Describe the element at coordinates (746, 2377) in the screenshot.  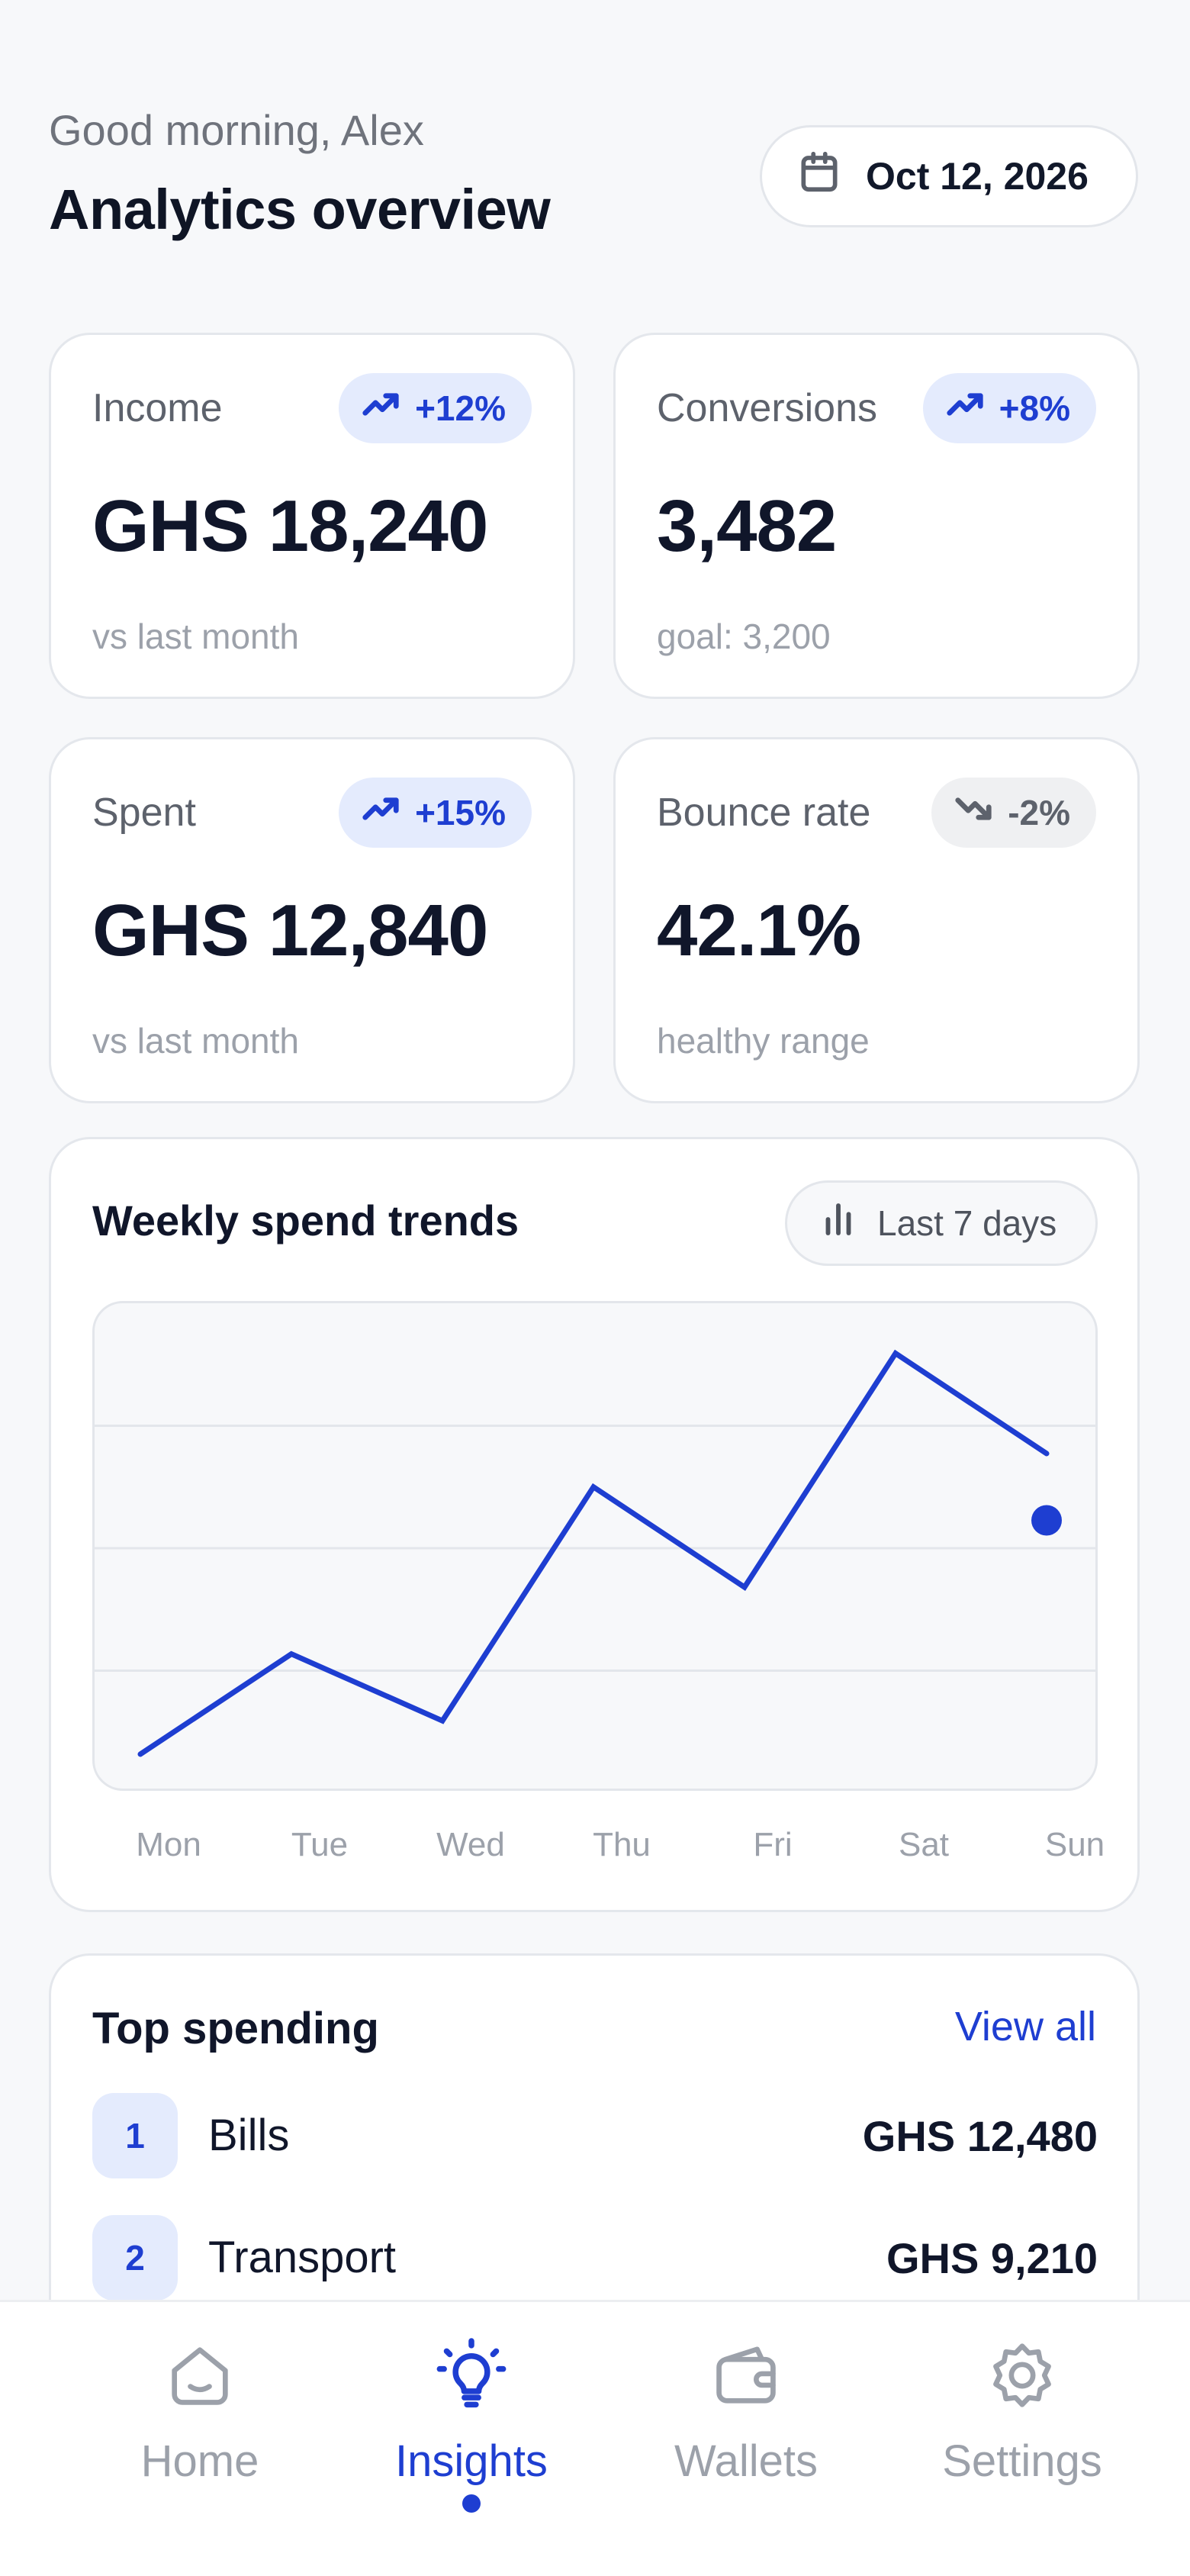
I see `wallet-icon` at that location.